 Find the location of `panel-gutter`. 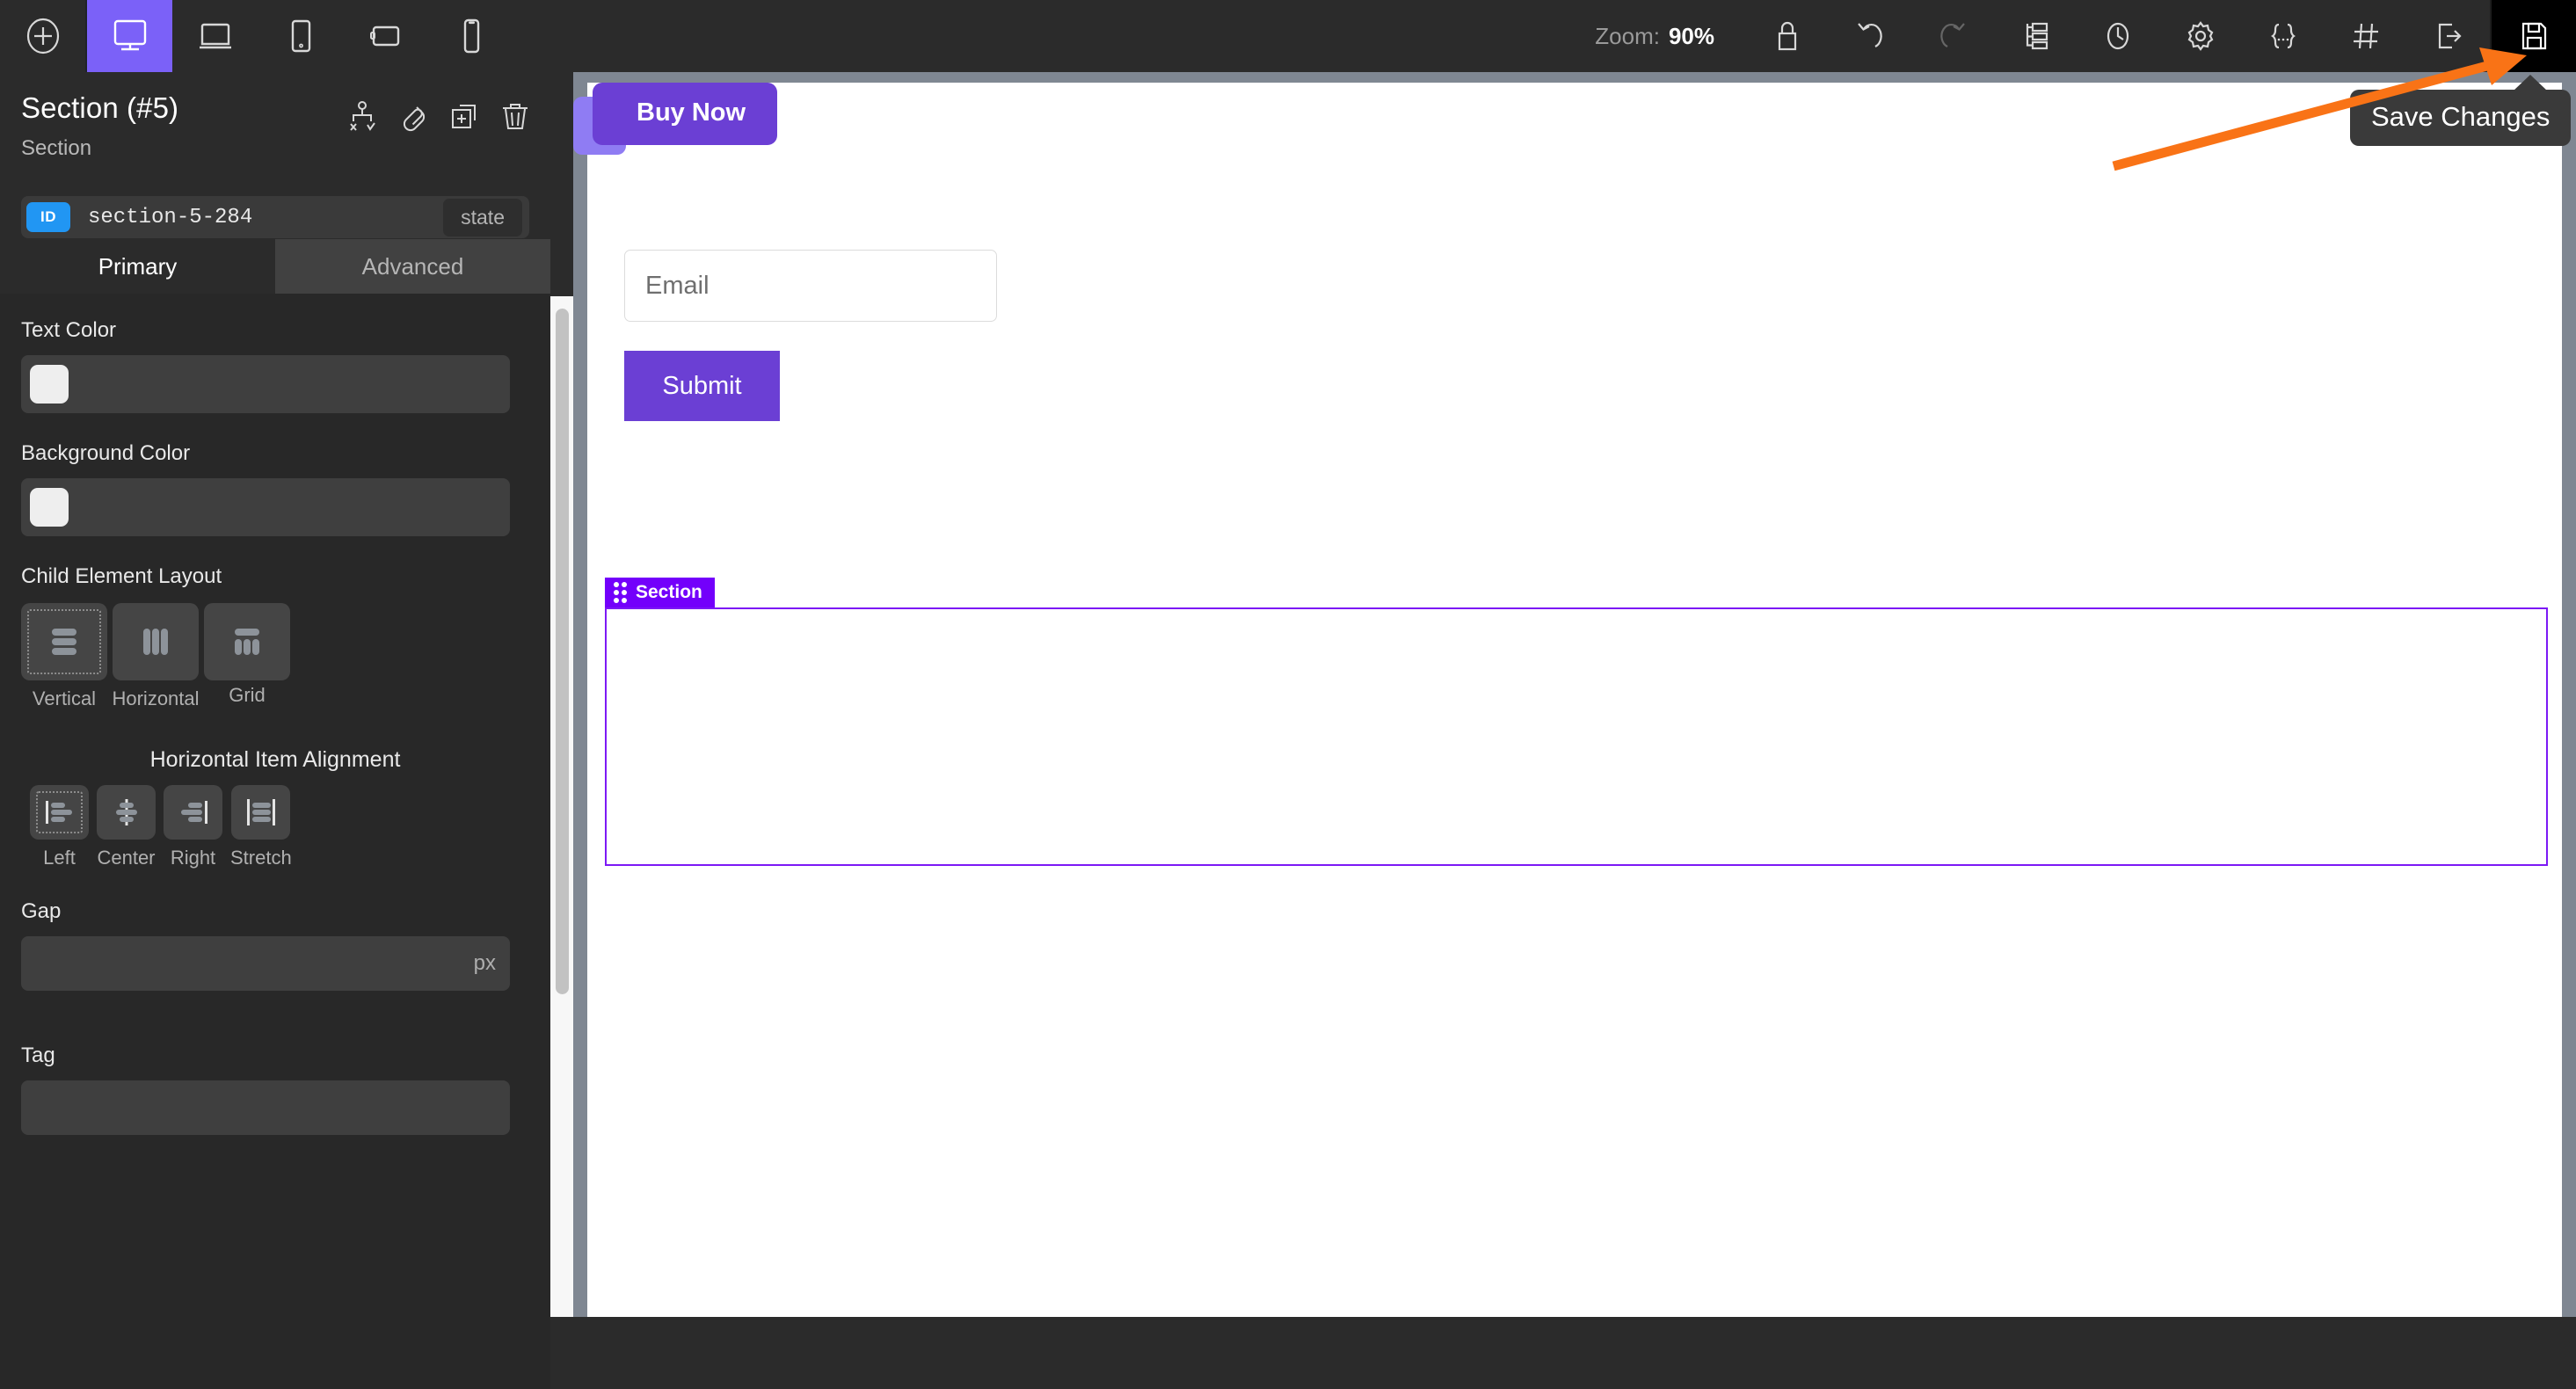

panel-gutter is located at coordinates (580, 694).